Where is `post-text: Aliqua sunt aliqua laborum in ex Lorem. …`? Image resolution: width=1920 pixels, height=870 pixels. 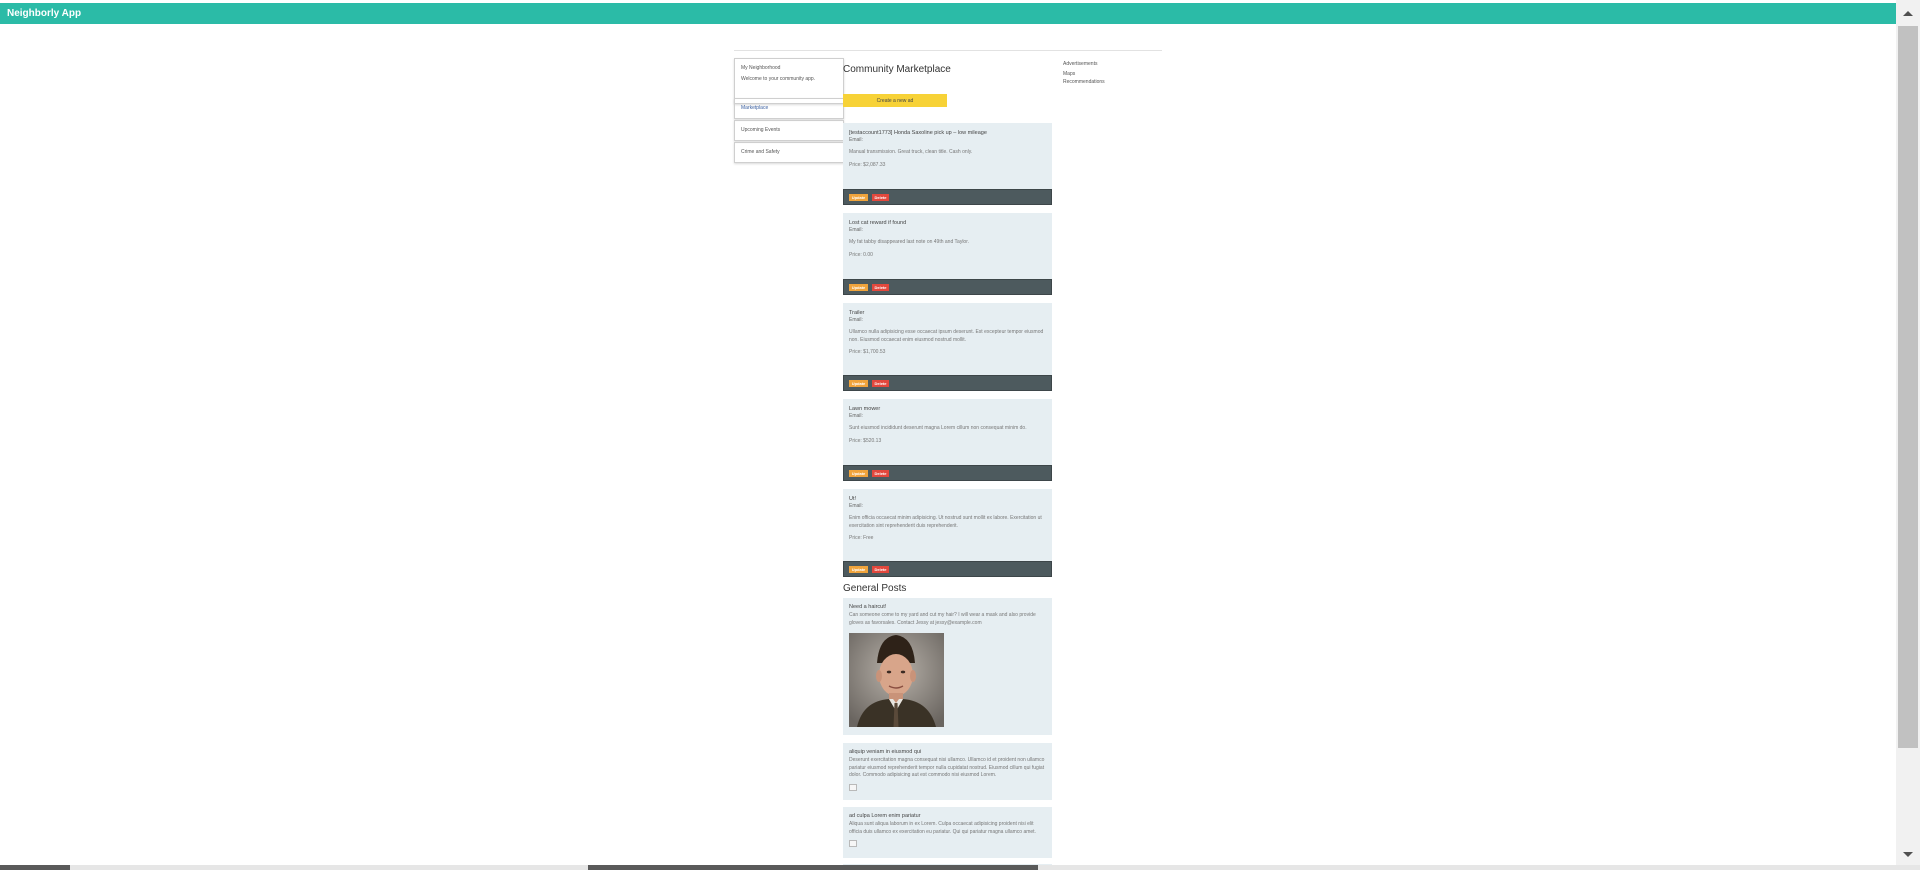 post-text: Aliqua sunt aliqua laborum in ex Lorem. … is located at coordinates (942, 828).